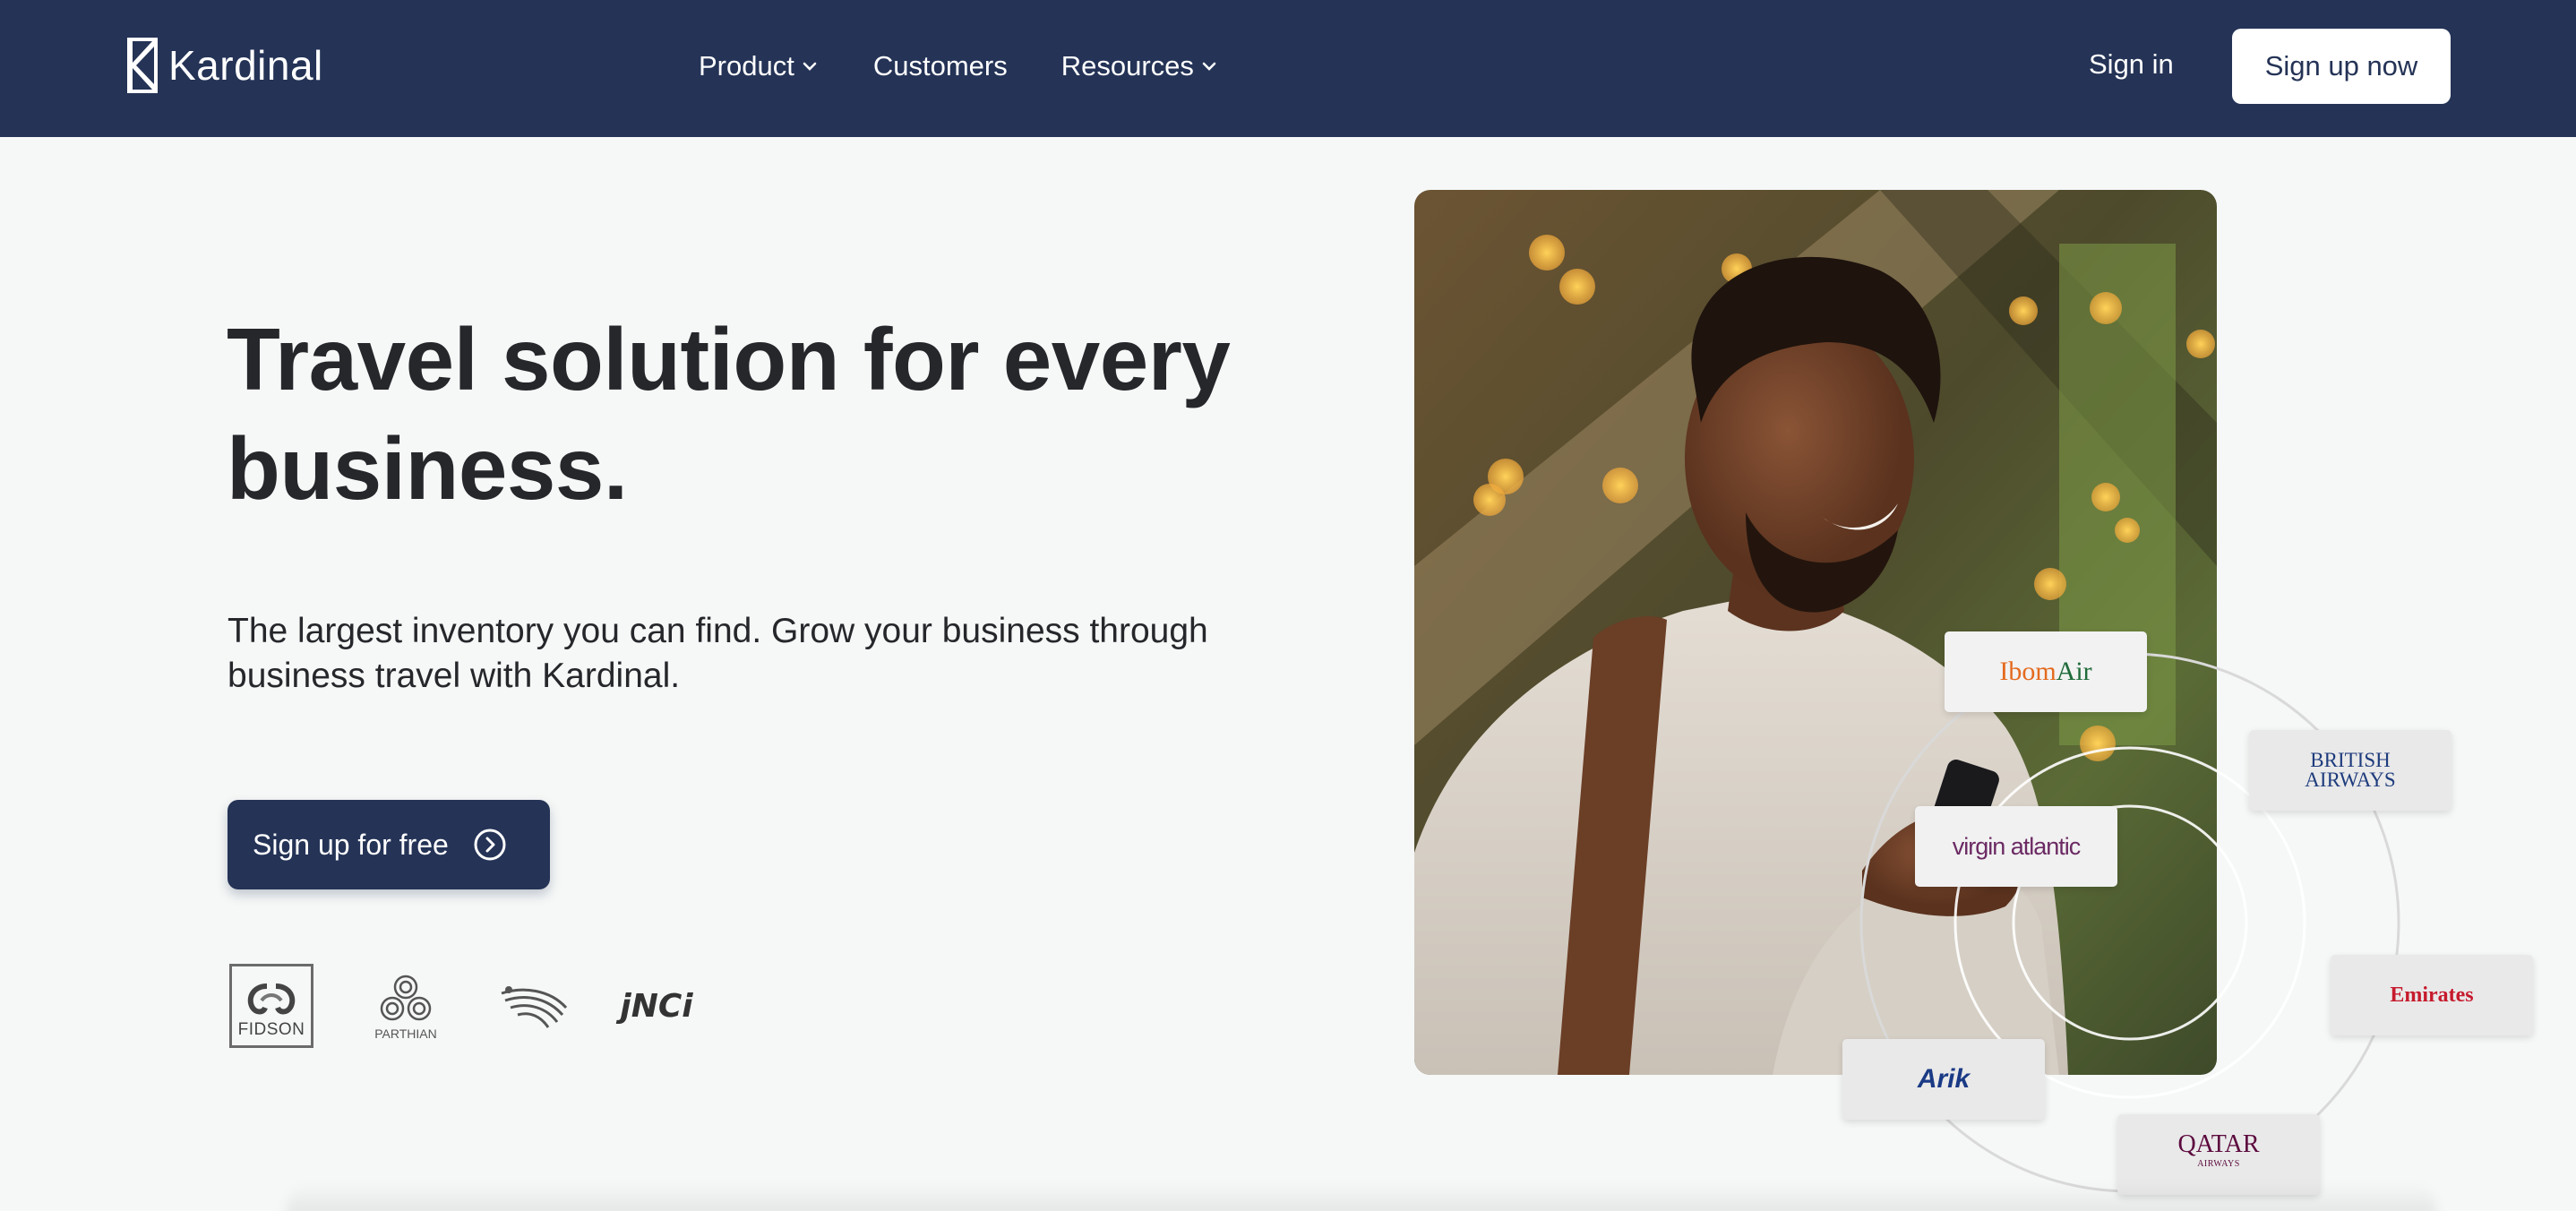 This screenshot has width=2576, height=1211. I want to click on circle-chevron-right-icon, so click(490, 845).